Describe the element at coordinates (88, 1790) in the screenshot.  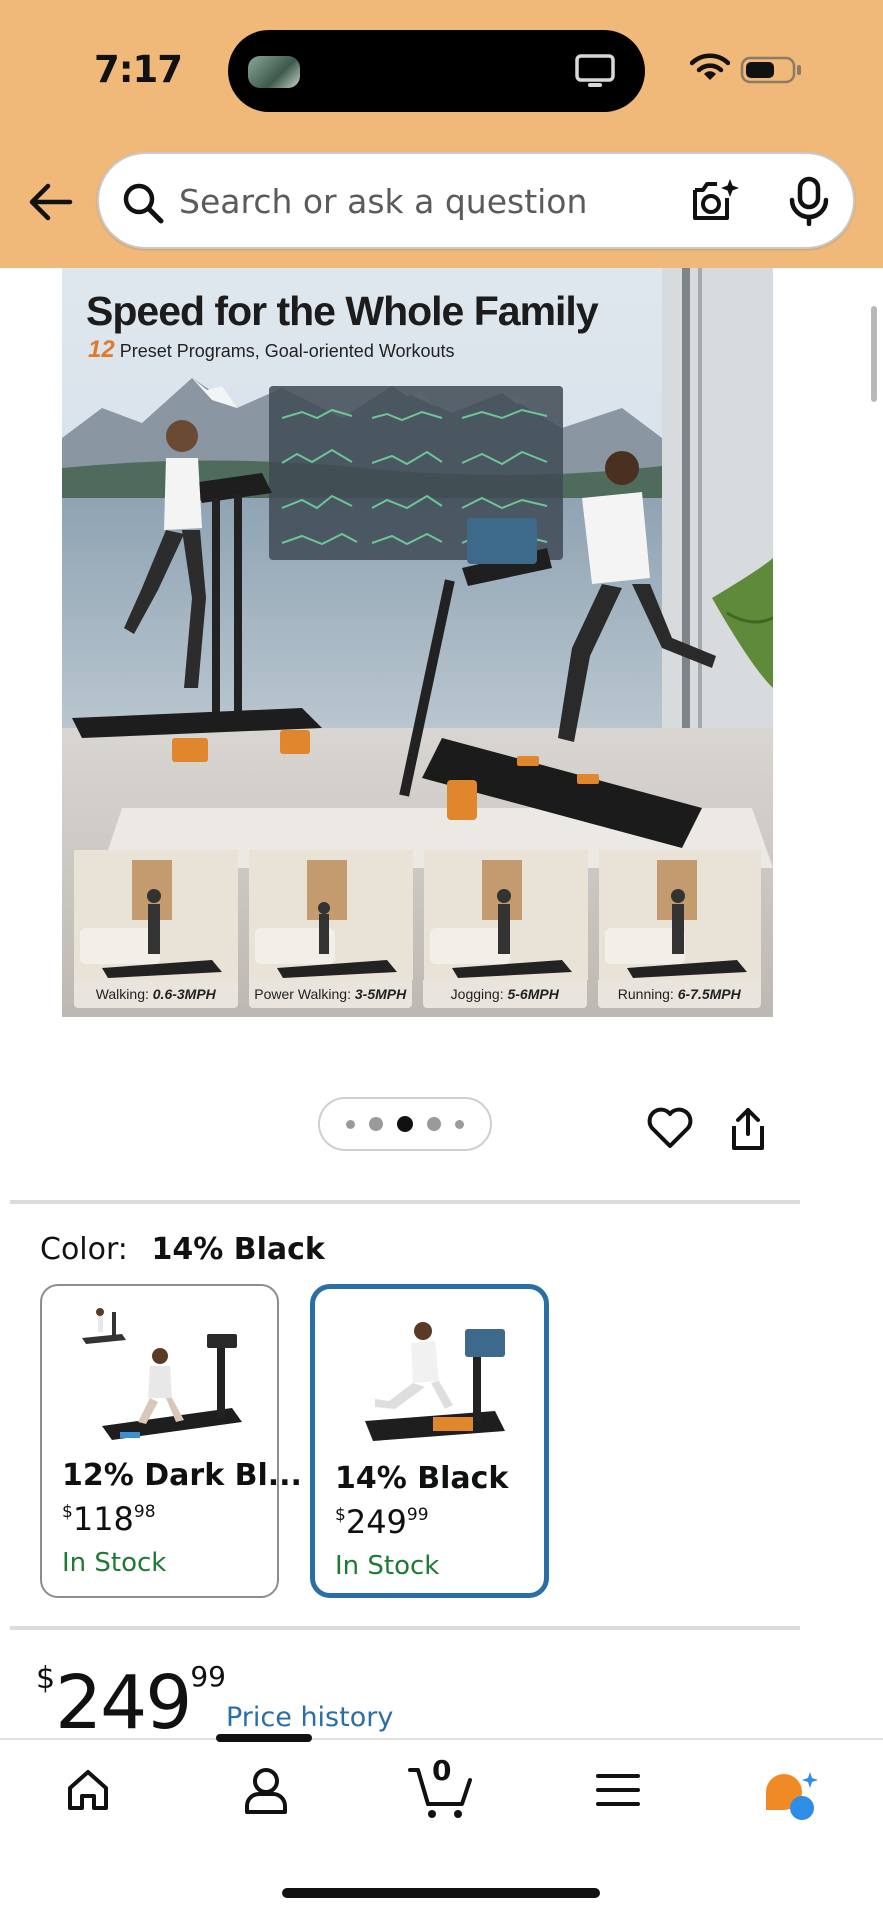
I see `home-icon` at that location.